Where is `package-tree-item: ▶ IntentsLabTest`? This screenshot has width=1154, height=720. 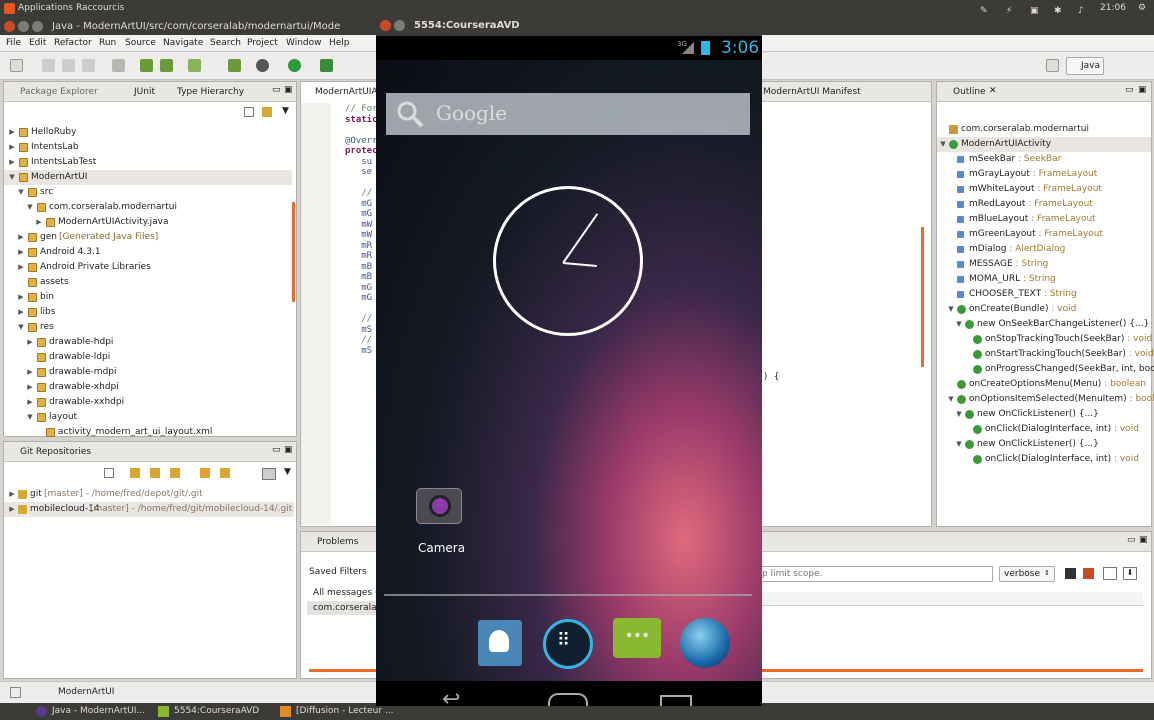
package-tree-item: ▶ IntentsLabTest is located at coordinates (148, 162).